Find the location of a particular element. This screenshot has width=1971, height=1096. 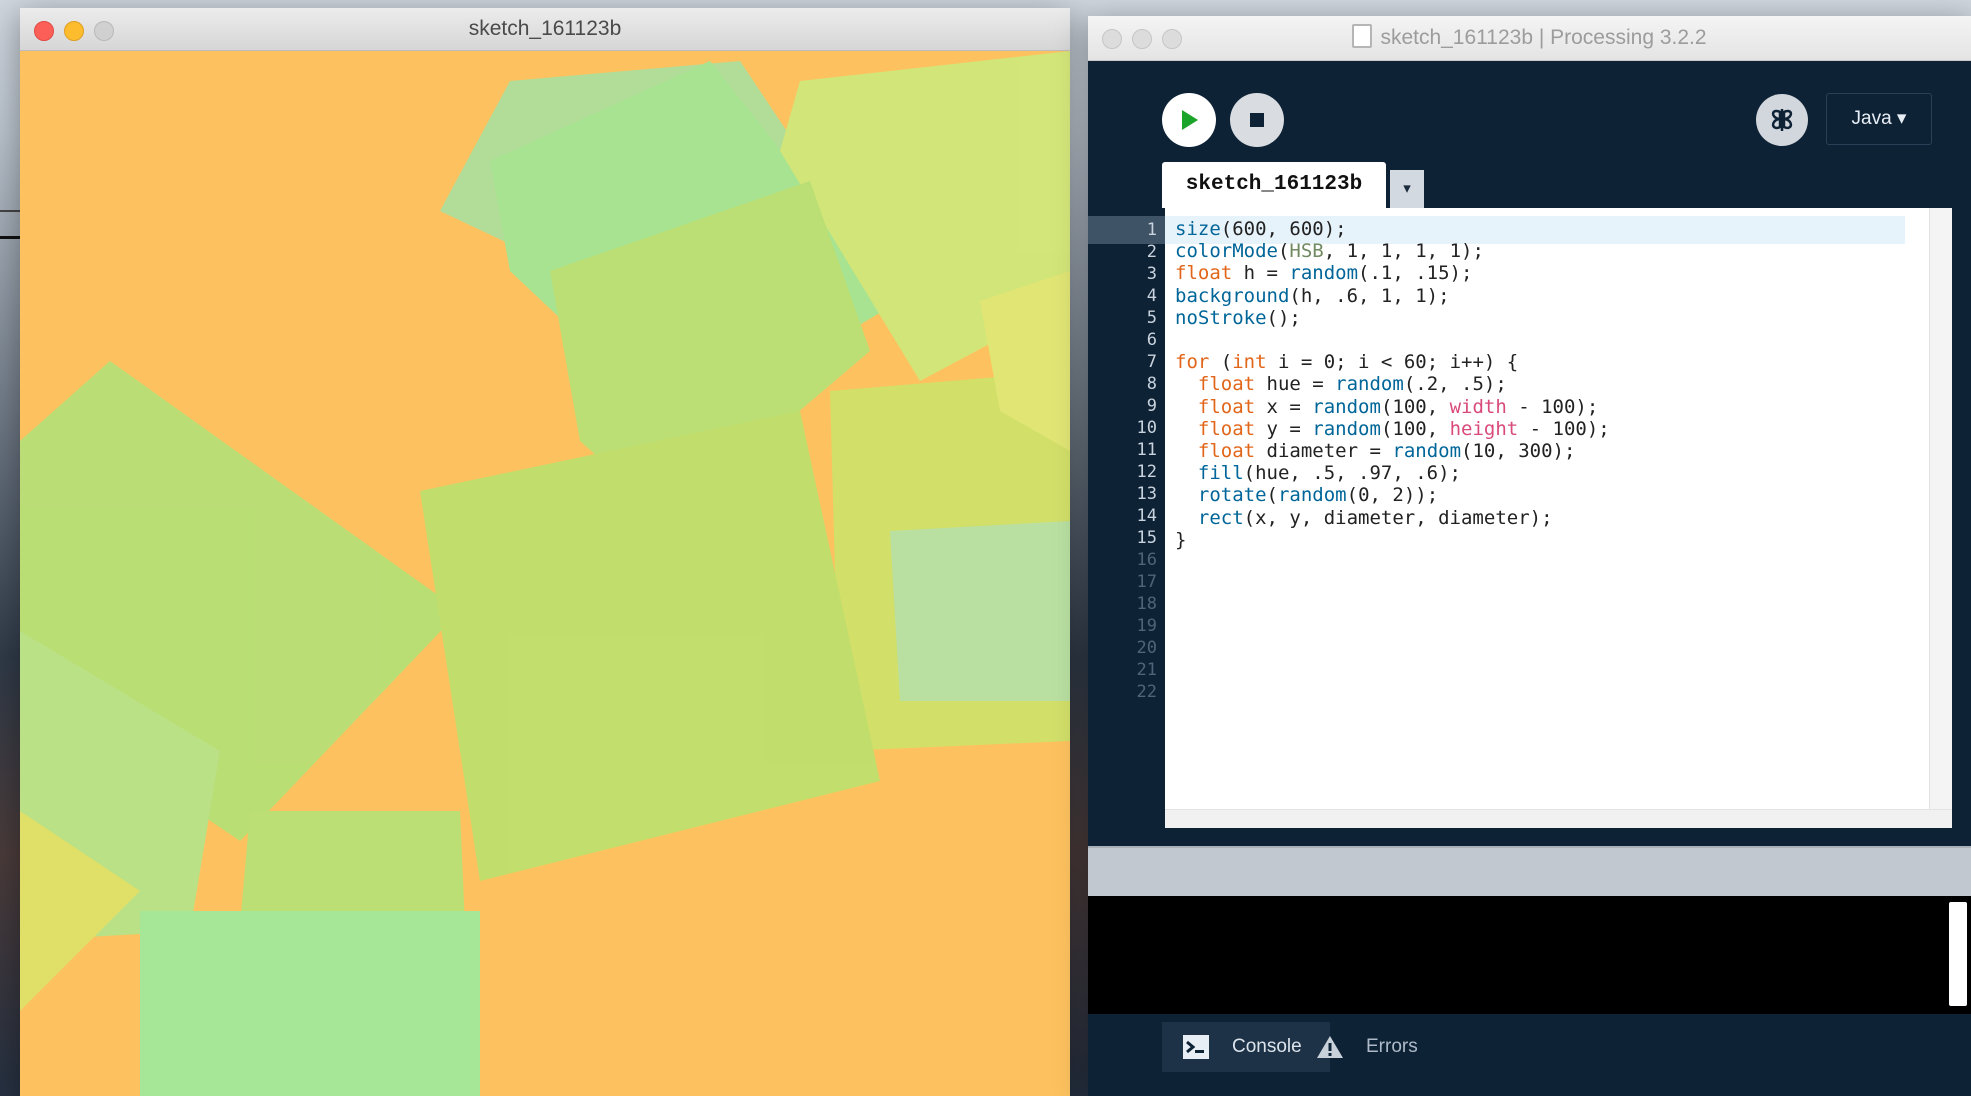

document-icon is located at coordinates (1362, 36).